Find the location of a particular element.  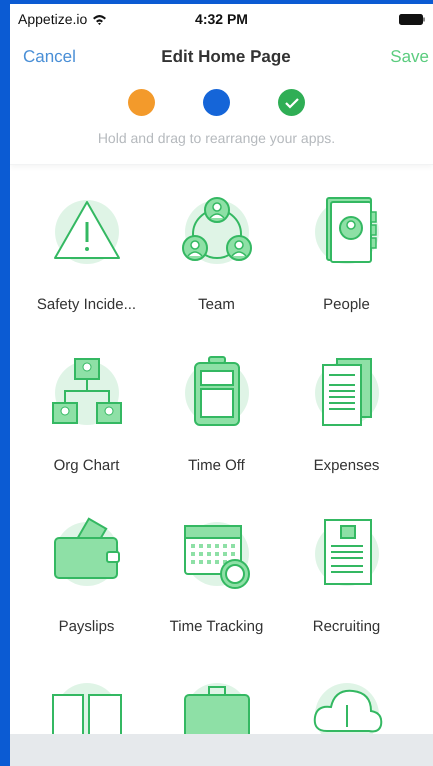

app-label: Time Tracking is located at coordinates (217, 626).